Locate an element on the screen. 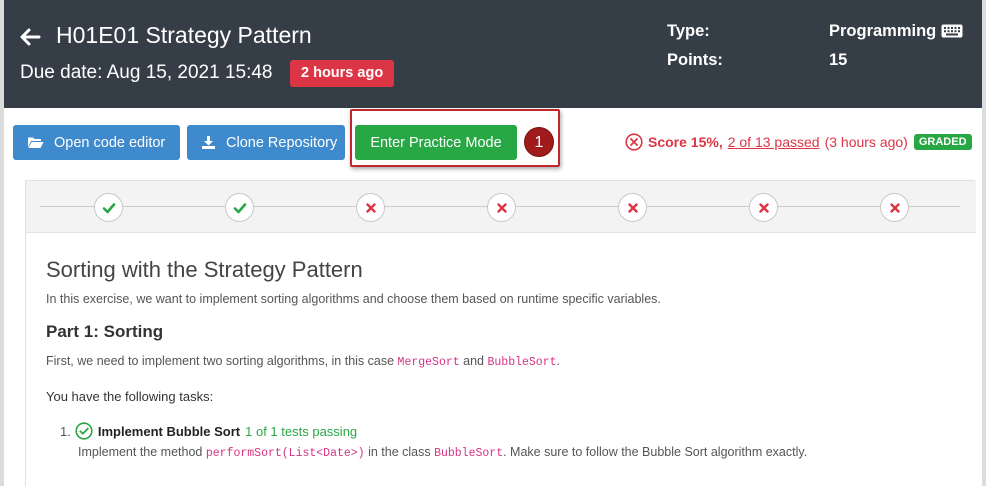  type-value: Programming is located at coordinates (896, 31).